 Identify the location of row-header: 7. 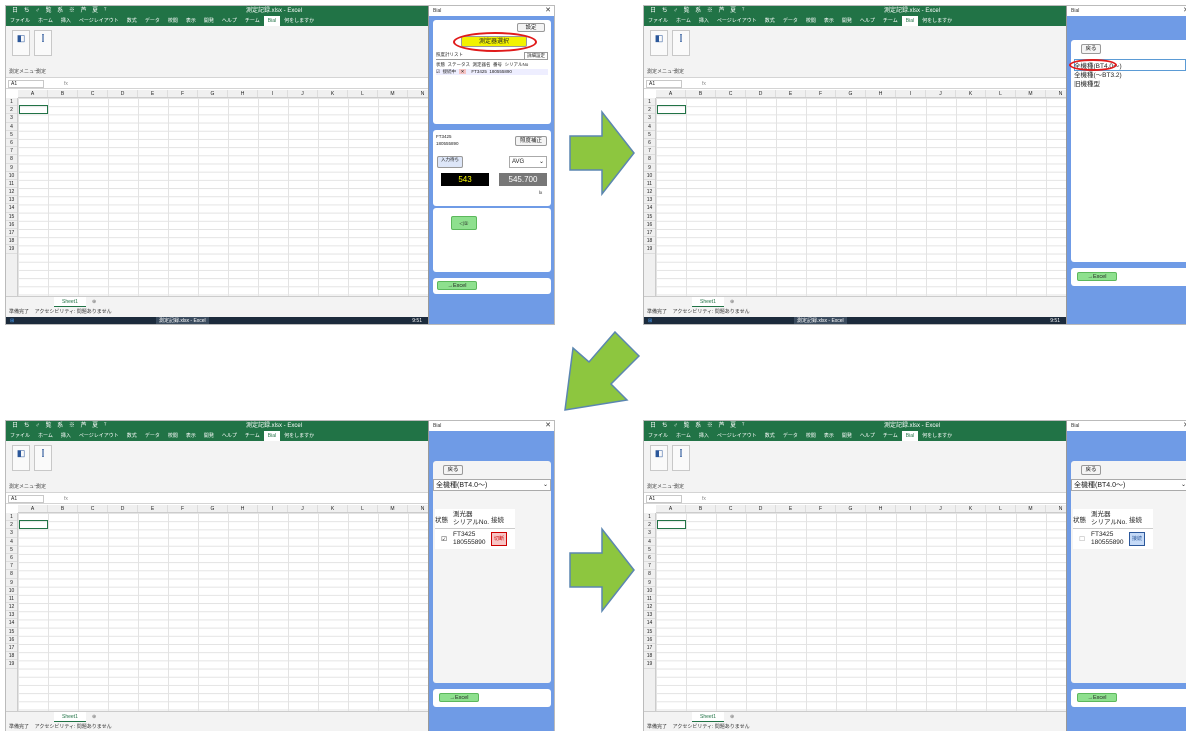
(11, 566).